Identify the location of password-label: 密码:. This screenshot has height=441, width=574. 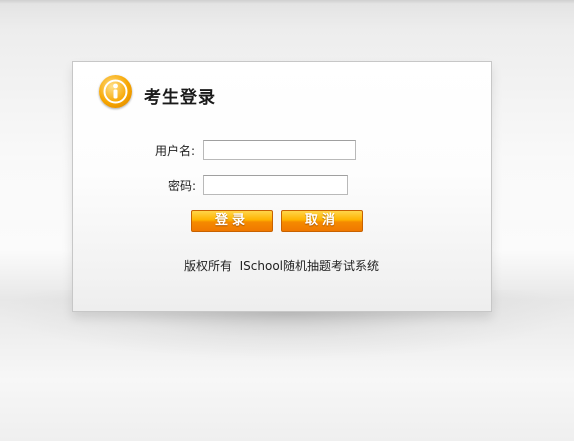
(182, 186).